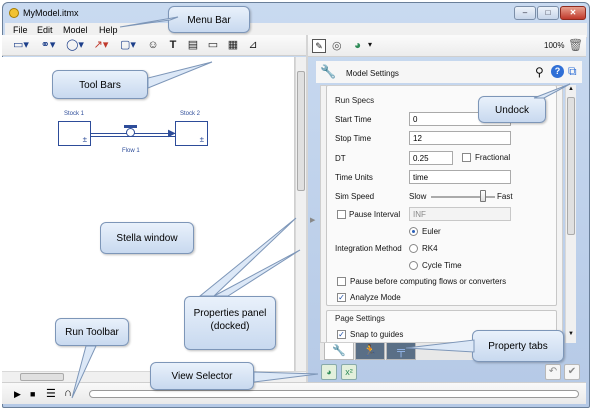  What do you see at coordinates (431, 231) in the screenshot?
I see `euler-label: Euler` at bounding box center [431, 231].